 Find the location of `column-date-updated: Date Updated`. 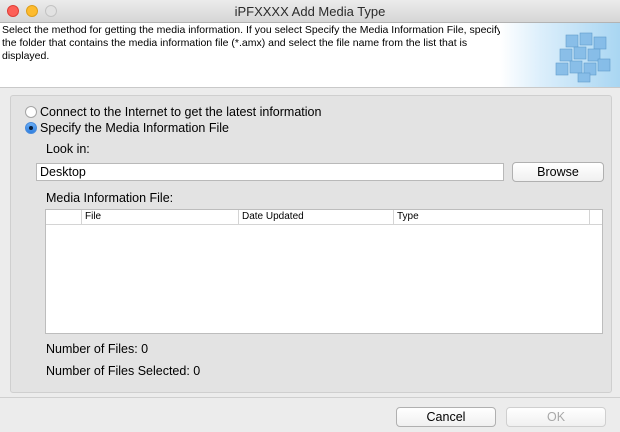

column-date-updated: Date Updated is located at coordinates (315, 217).